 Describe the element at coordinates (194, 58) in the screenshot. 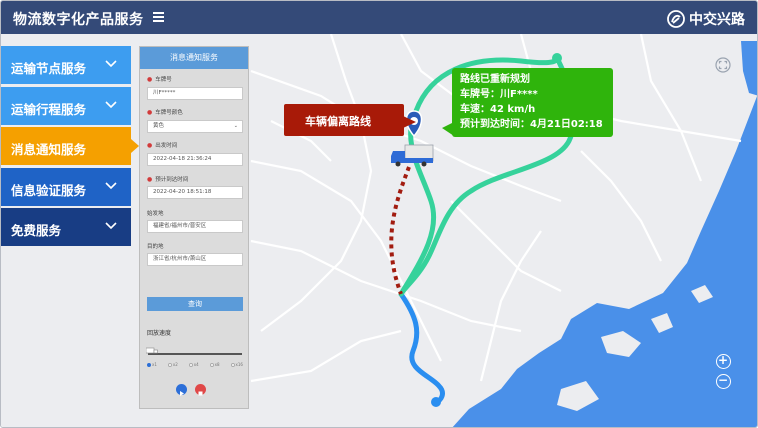

I see `panel-title: 消息通知服务` at that location.